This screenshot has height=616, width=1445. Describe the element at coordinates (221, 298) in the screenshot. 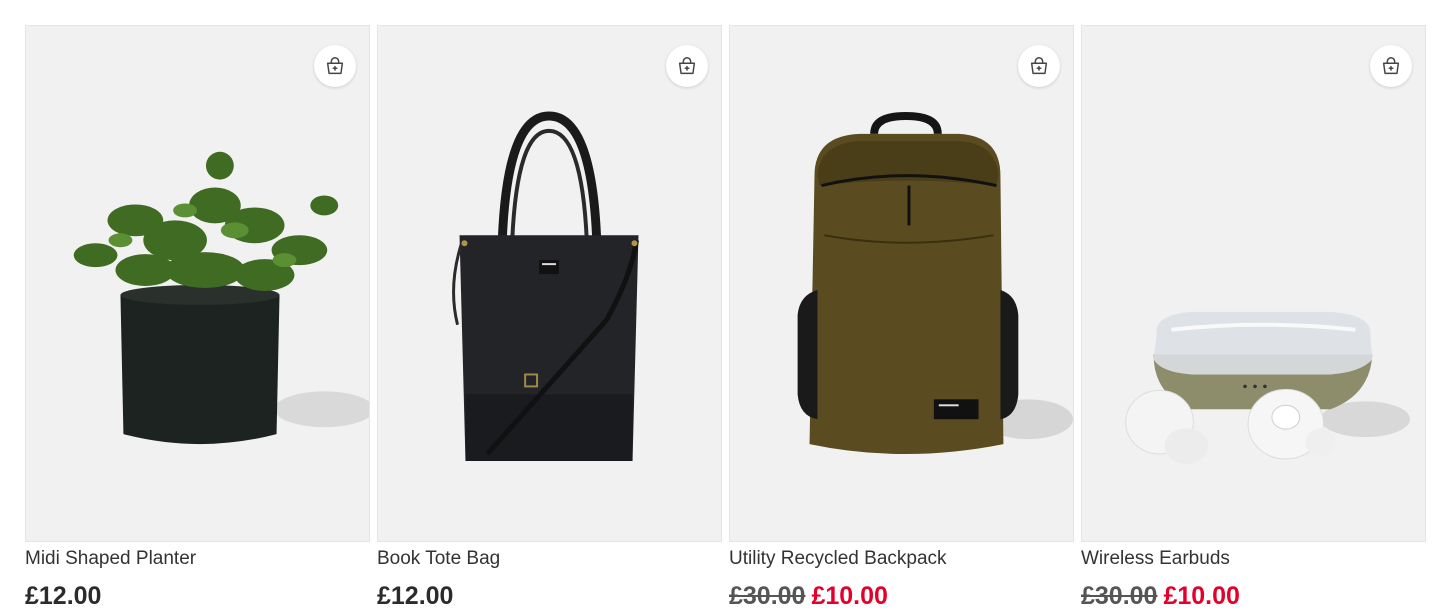

I see `planter-image` at that location.